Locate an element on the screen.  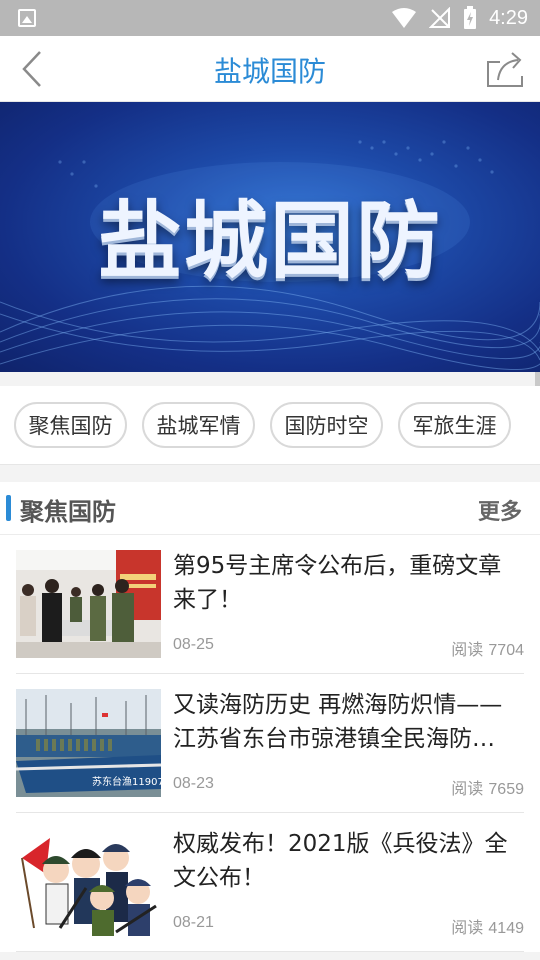
wifi-icon is located at coordinates (404, 18).